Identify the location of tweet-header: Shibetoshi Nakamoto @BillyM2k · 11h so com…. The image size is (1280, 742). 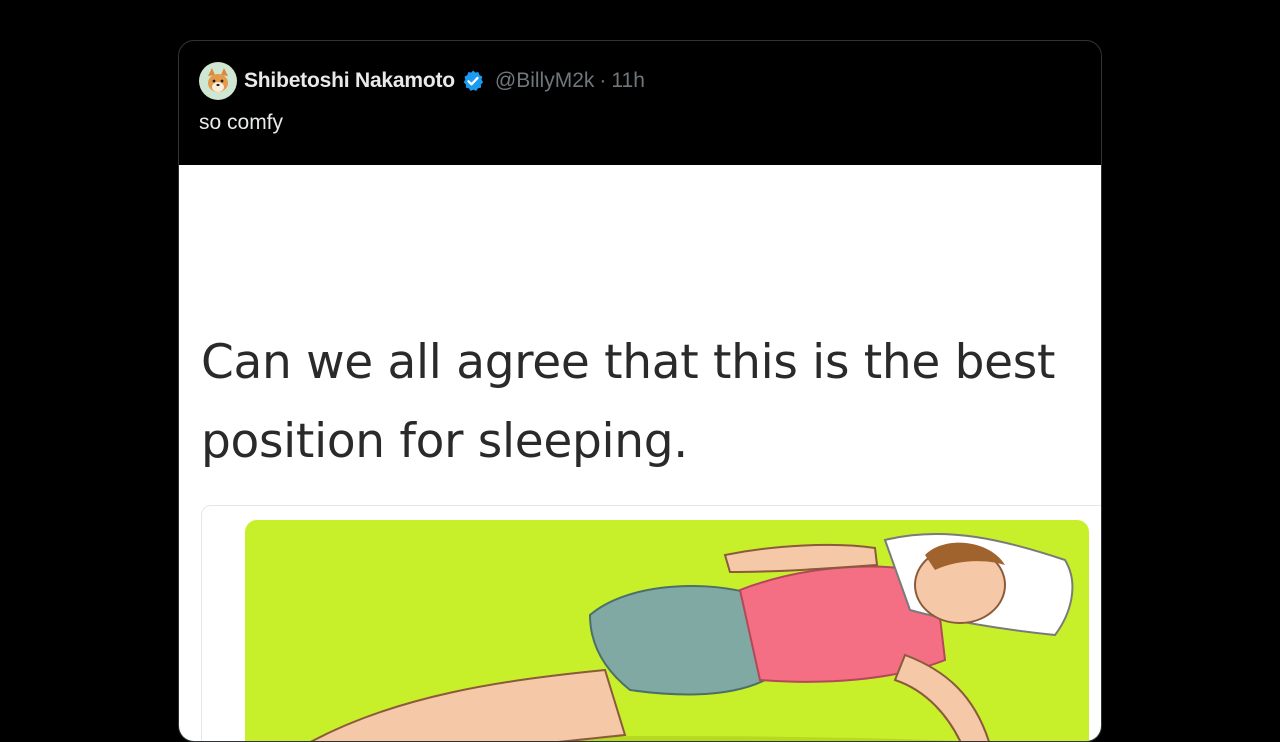
(640, 103).